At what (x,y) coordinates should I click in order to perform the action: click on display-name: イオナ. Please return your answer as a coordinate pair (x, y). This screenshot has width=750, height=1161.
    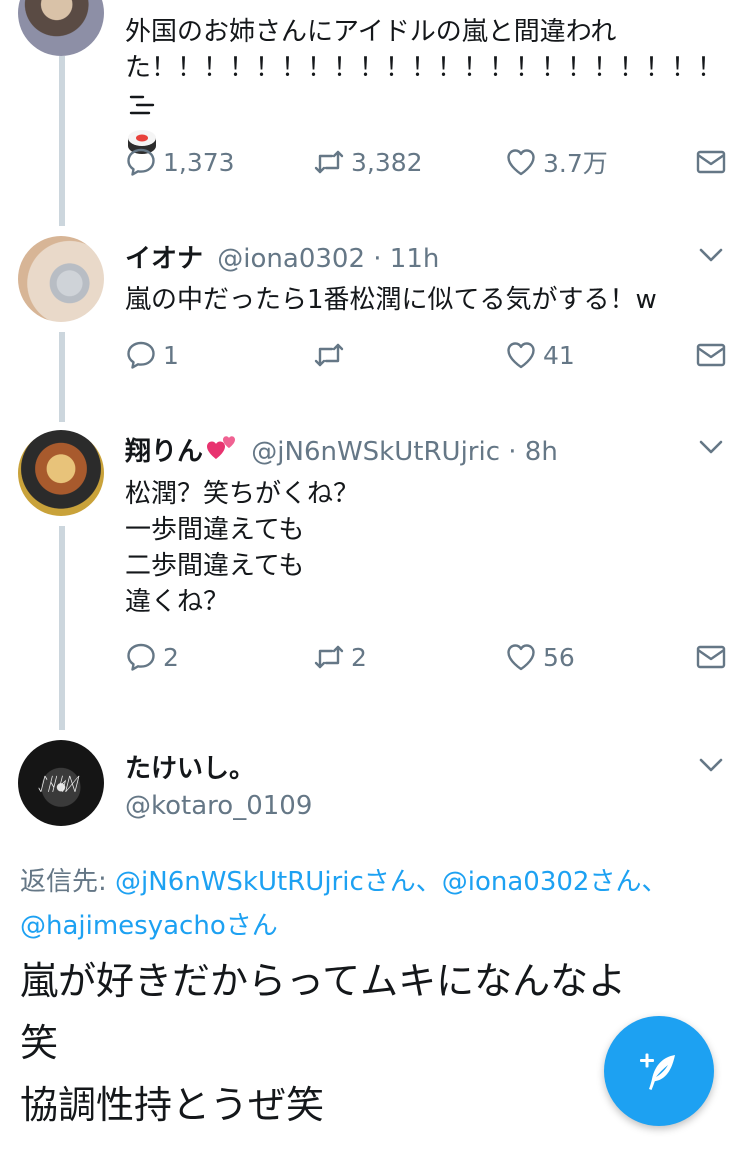
    Looking at the image, I should click on (164, 259).